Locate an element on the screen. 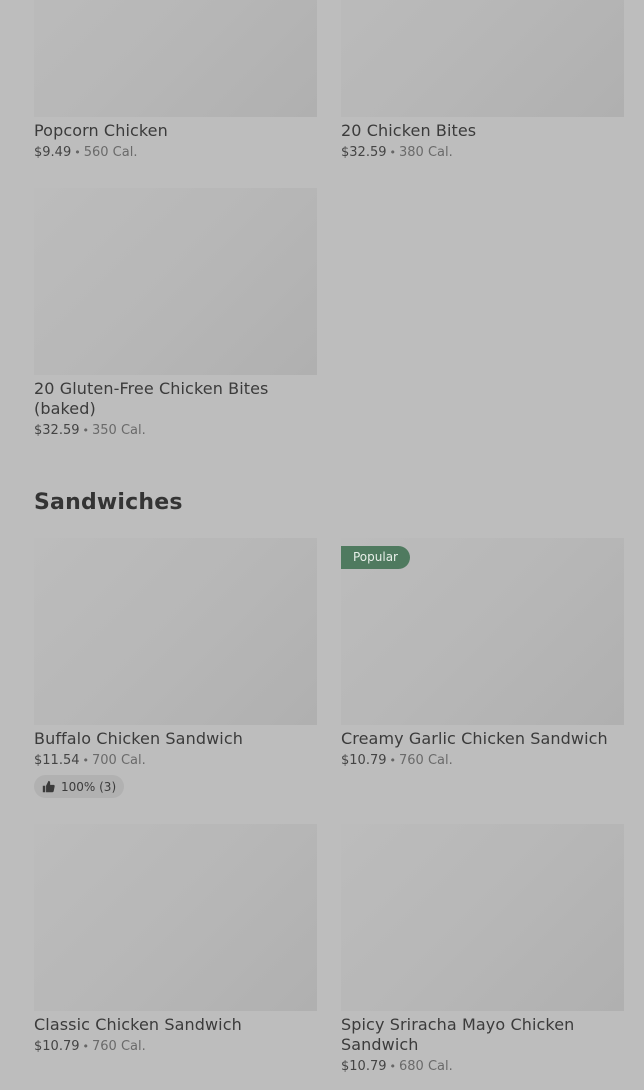  section-title-sandwiches: Sandwiches is located at coordinates (108, 502).